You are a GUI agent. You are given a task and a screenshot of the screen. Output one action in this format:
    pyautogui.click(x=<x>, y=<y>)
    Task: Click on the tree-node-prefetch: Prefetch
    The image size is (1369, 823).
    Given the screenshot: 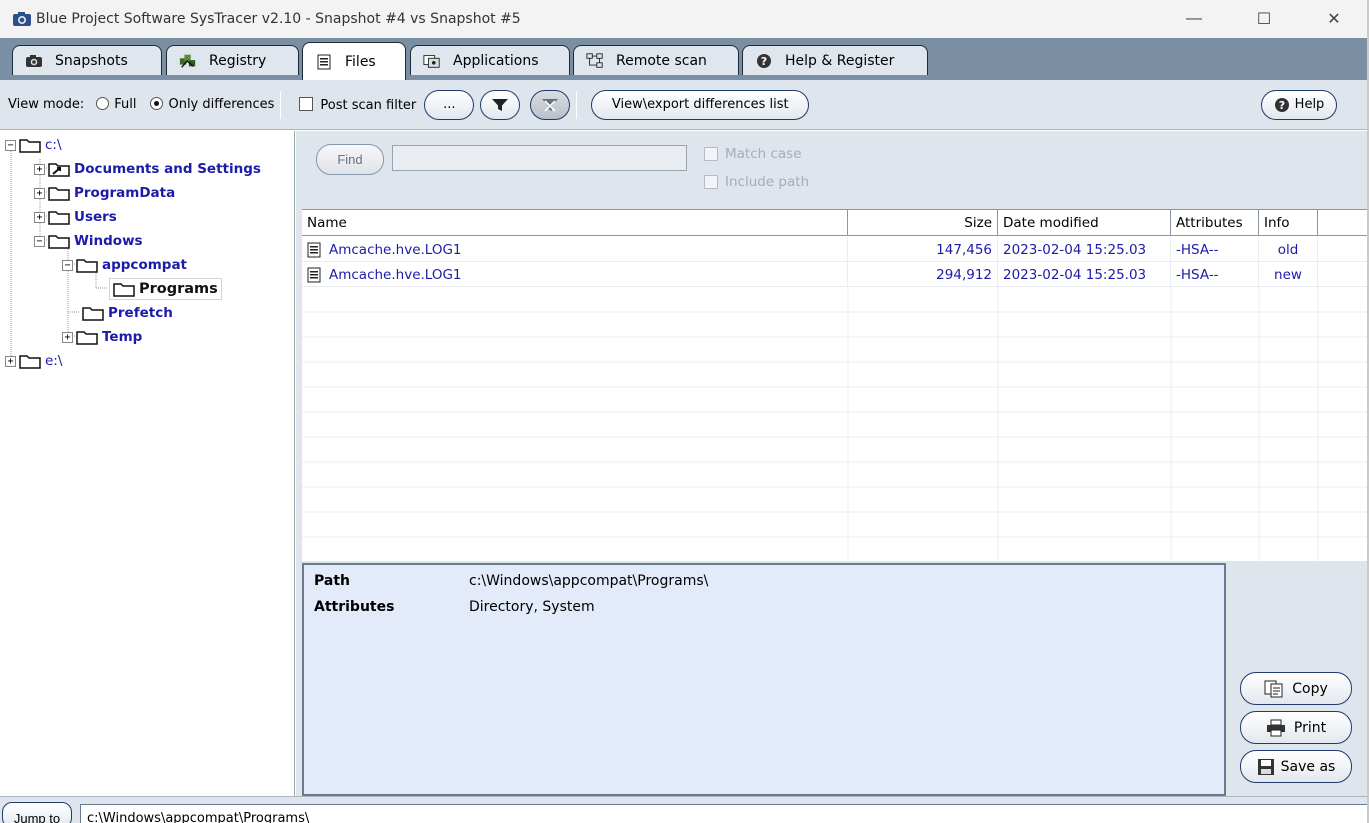 What is the action you would take?
    pyautogui.click(x=127, y=313)
    